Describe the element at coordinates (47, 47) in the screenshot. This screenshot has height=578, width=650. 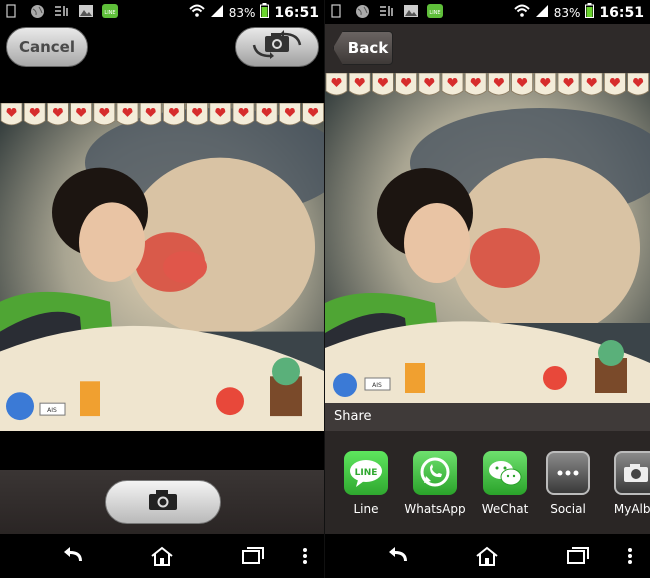
I see `cancel-button: Cancel` at that location.